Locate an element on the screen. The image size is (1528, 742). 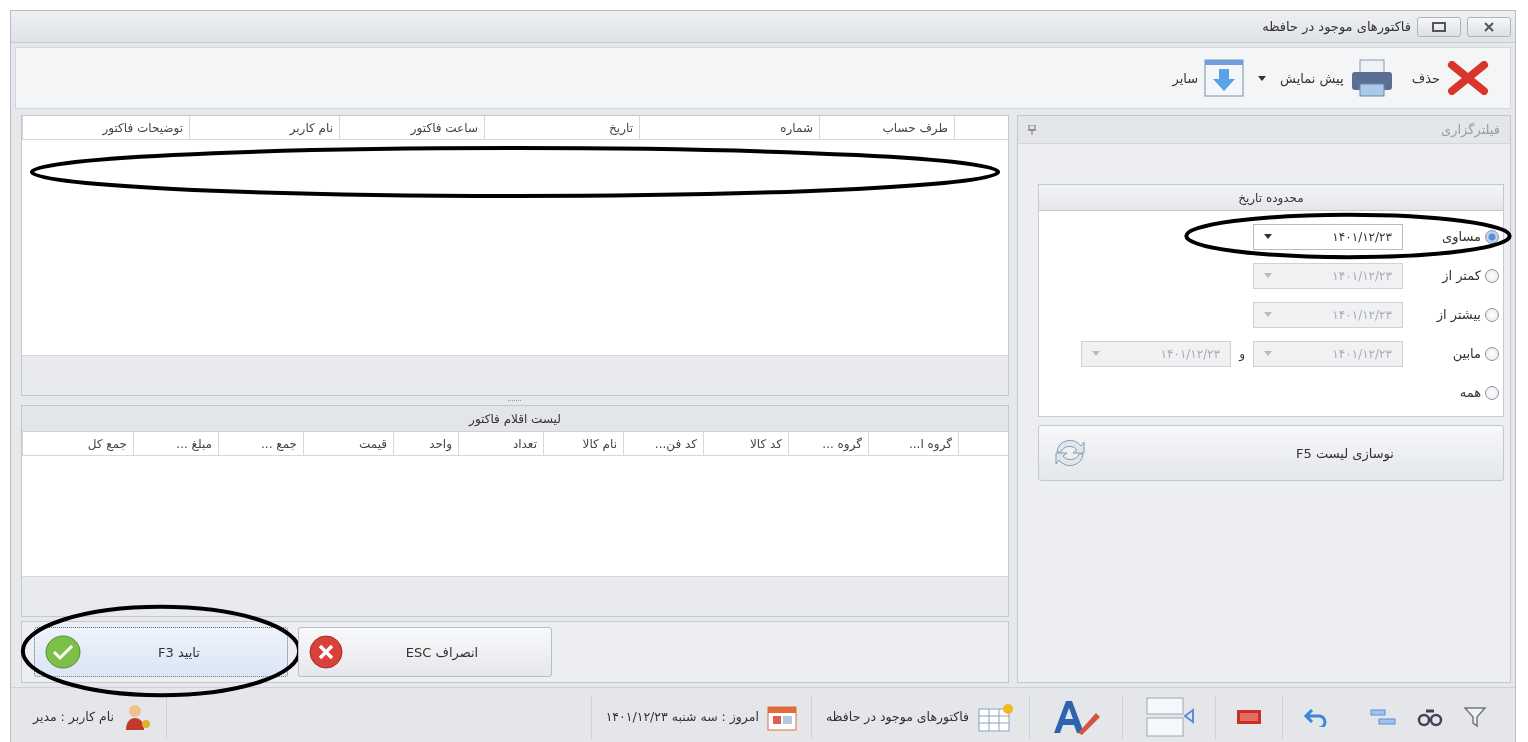
refresh-button: نوسازی لیست F5 is located at coordinates (1271, 453).